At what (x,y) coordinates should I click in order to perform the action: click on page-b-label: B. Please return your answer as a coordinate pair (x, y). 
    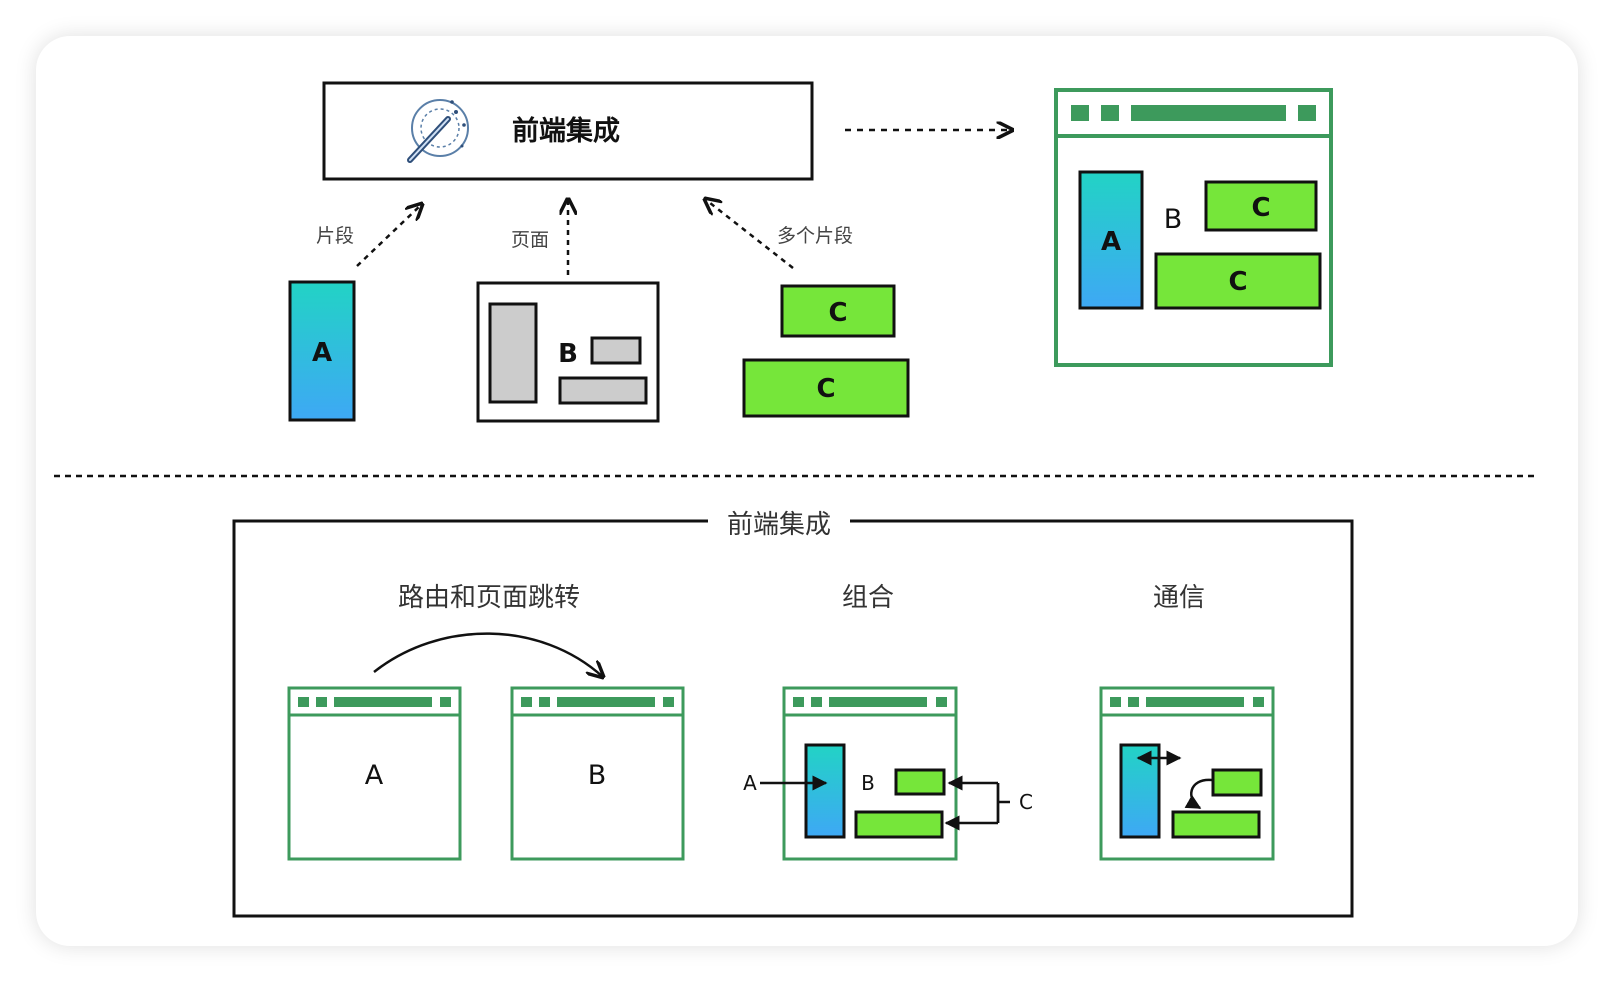
    Looking at the image, I should click on (568, 354).